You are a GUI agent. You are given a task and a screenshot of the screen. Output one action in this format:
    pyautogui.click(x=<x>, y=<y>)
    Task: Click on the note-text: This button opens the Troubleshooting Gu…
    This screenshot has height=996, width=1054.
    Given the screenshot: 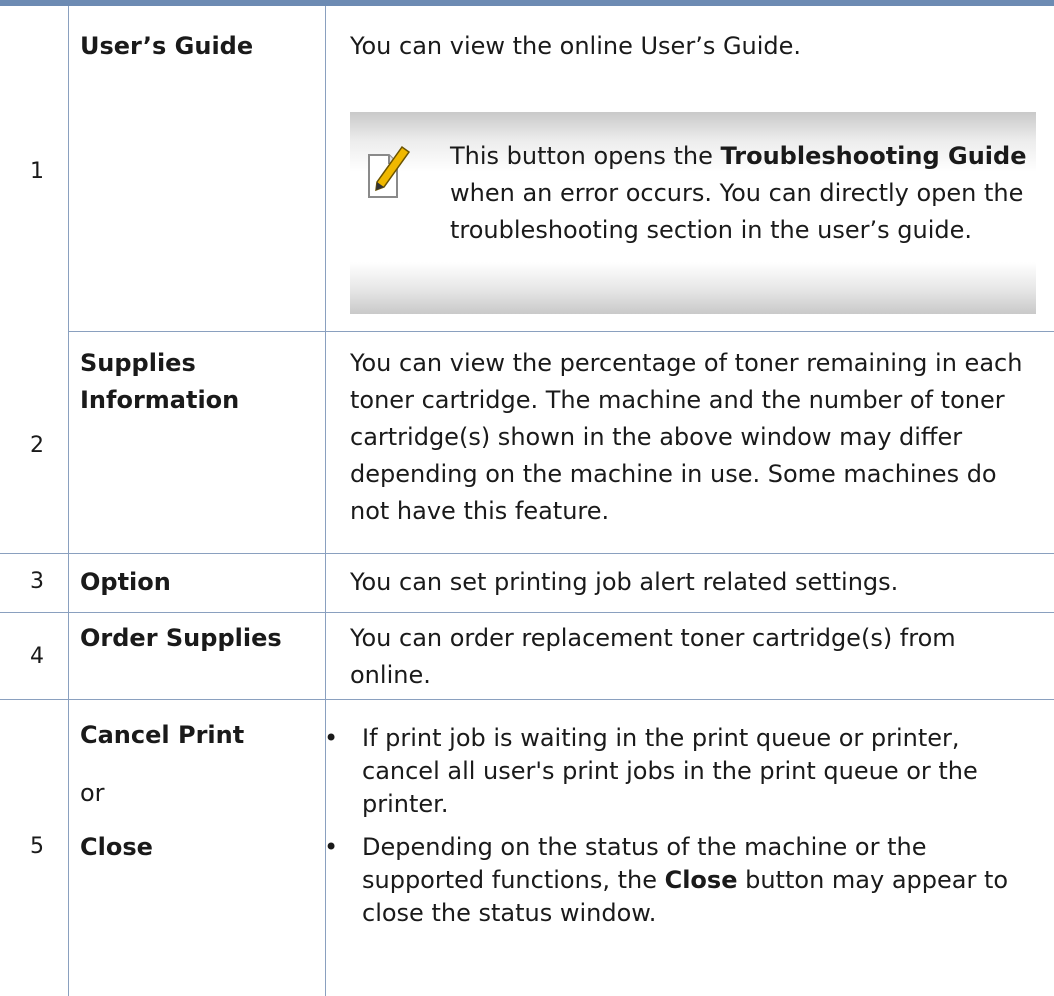 What is the action you would take?
    pyautogui.click(x=740, y=193)
    